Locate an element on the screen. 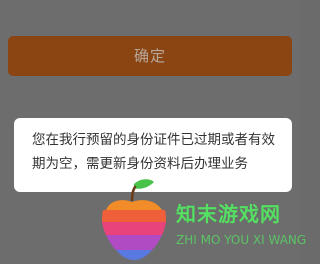 Image resolution: width=320 pixels, height=264 pixels. watermark-title: 知末游戏网 is located at coordinates (228, 214).